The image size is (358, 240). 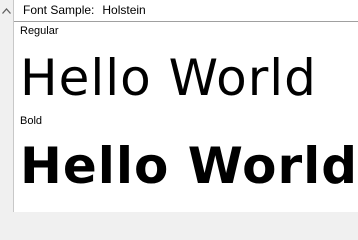 What do you see at coordinates (39, 31) in the screenshot?
I see `style-label-regular: Regular` at bounding box center [39, 31].